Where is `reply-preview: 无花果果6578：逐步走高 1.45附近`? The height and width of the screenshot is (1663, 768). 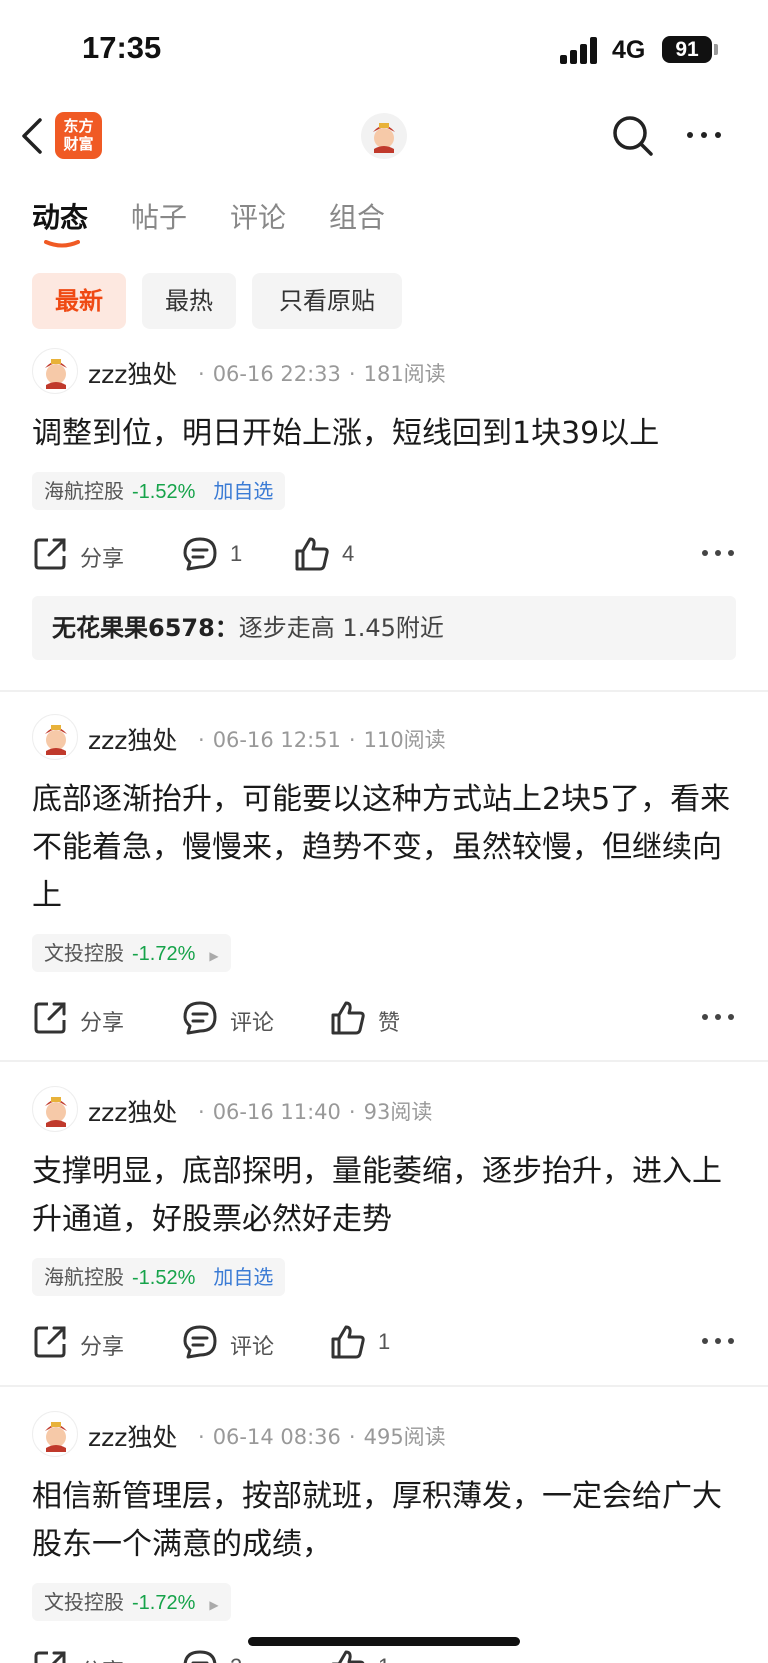 reply-preview: 无花果果6578：逐步走高 1.45附近 is located at coordinates (384, 628).